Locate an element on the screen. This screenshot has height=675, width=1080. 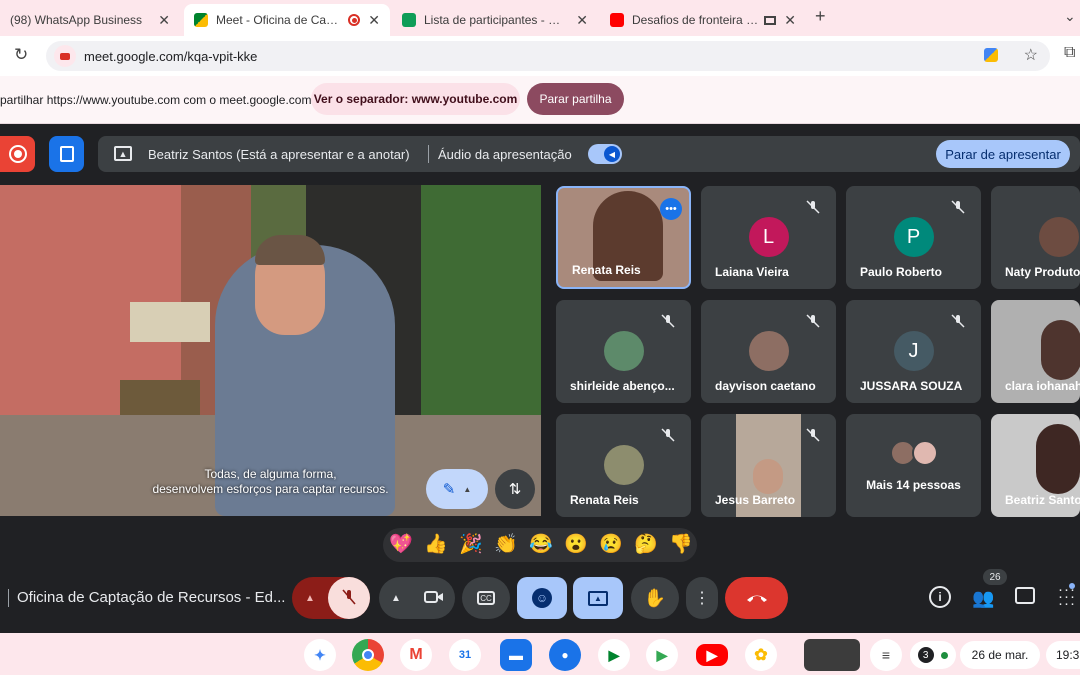
captions-button: CC is located at coordinates (486, 598).